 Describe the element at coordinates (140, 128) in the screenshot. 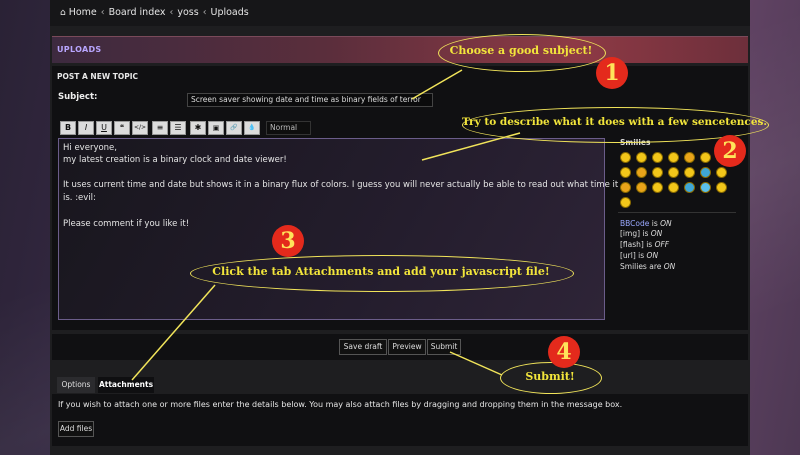

I see `code-button: </>` at that location.